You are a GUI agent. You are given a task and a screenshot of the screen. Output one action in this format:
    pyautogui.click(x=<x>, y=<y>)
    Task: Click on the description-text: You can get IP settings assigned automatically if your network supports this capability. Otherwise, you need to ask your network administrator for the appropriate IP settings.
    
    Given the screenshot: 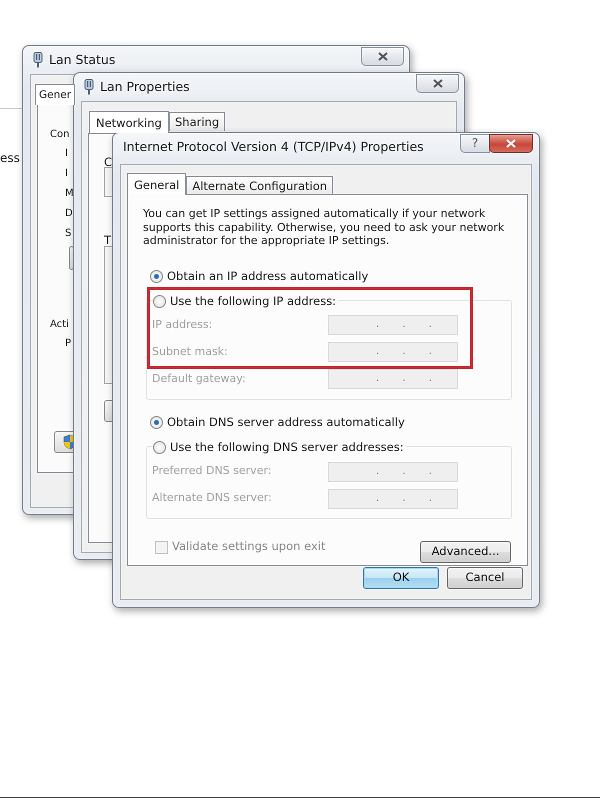 What is the action you would take?
    pyautogui.click(x=324, y=227)
    